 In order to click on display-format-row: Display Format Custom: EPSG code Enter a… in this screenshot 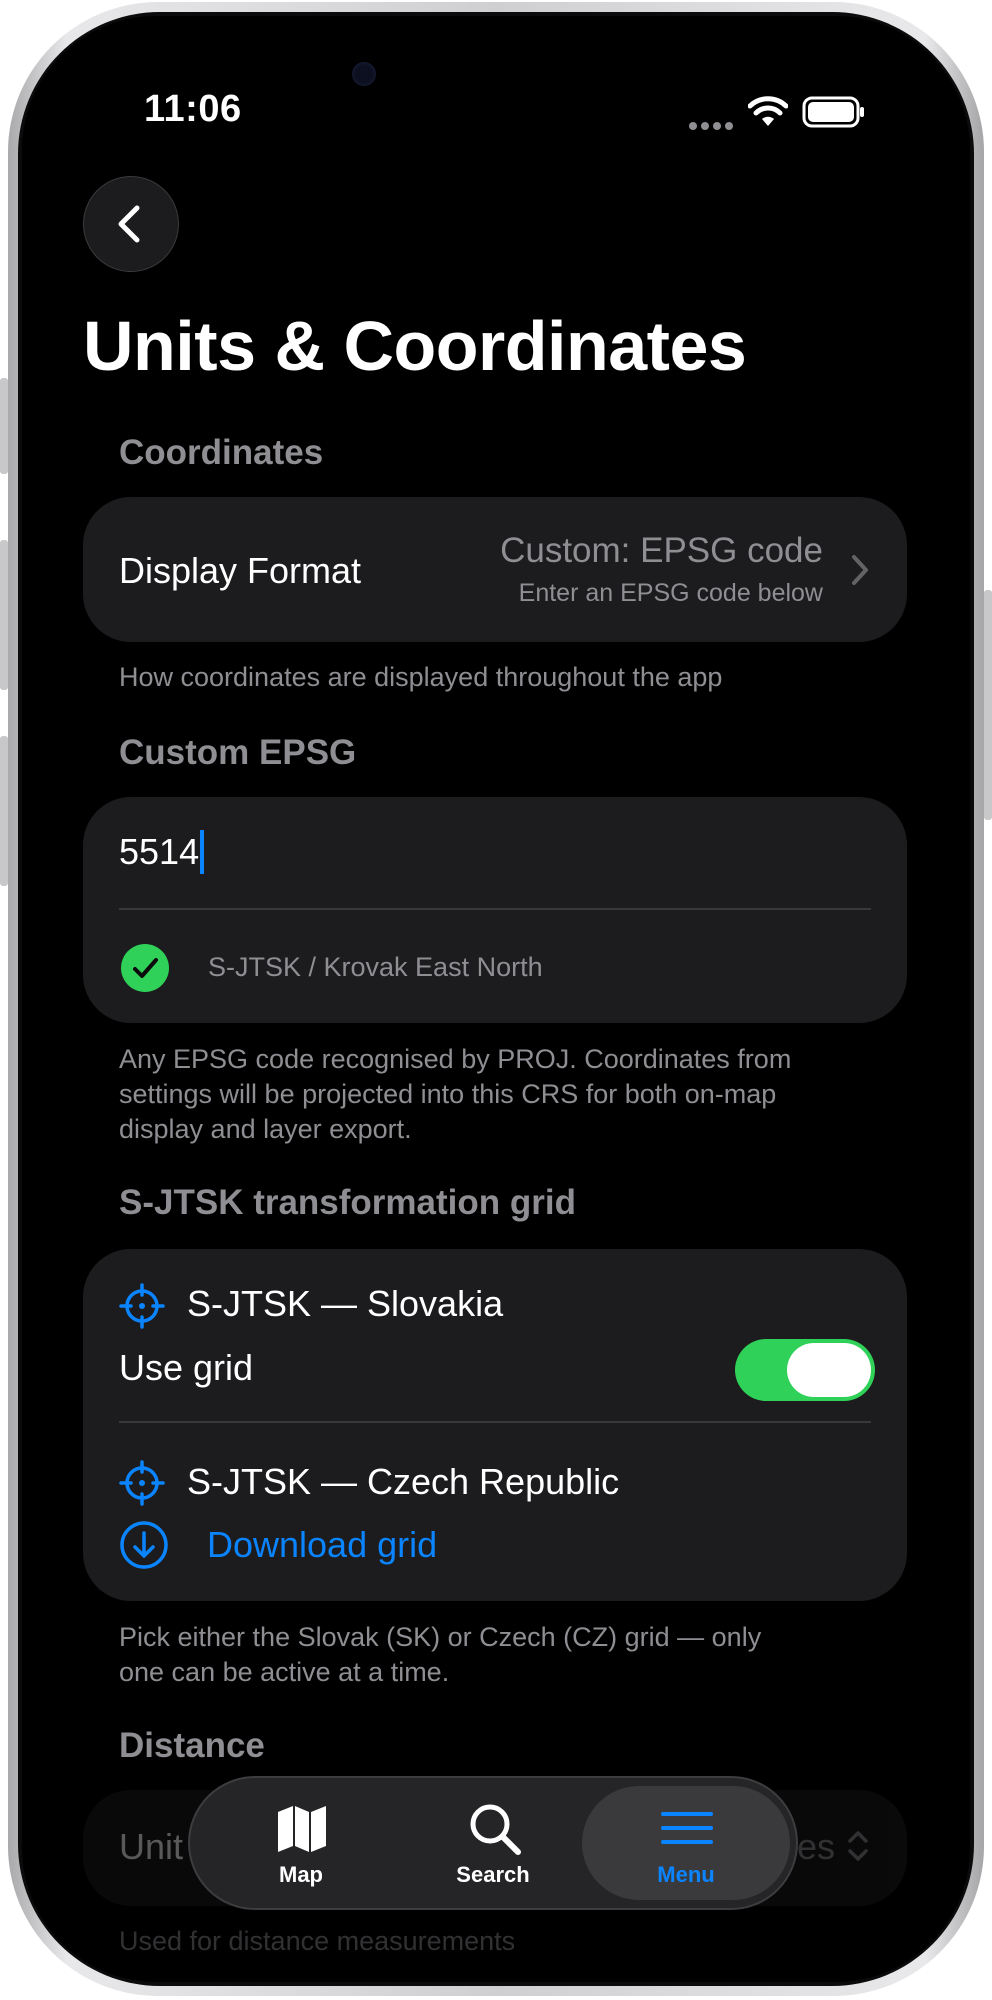, I will do `click(495, 569)`.